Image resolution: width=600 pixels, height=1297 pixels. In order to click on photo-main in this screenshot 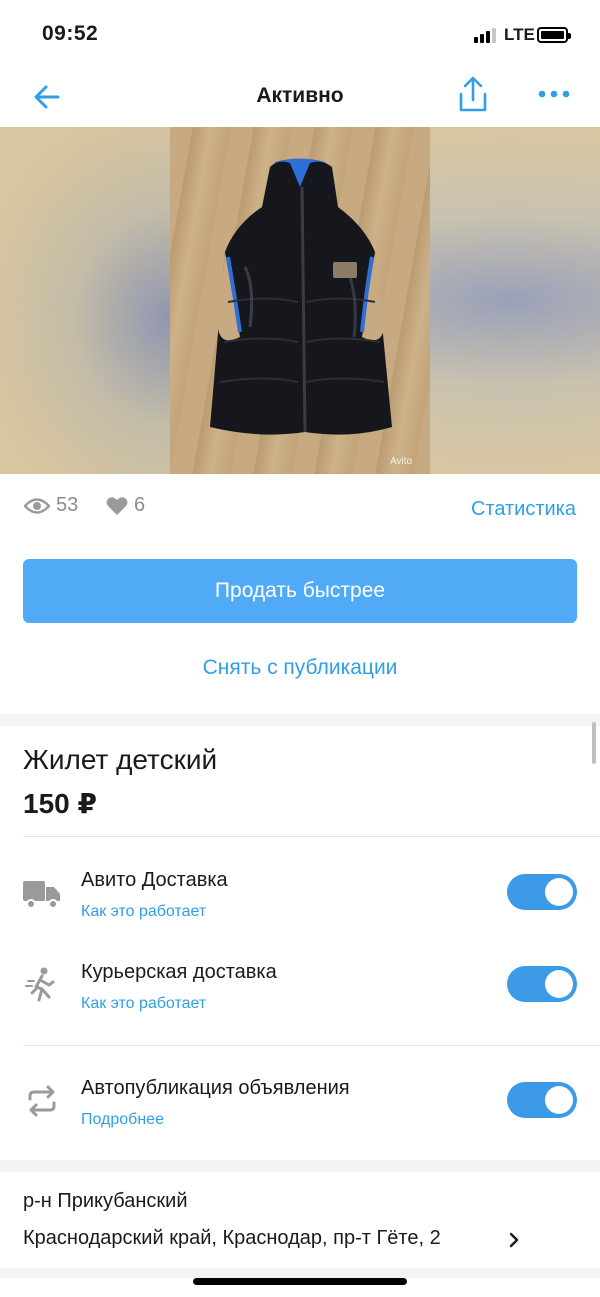, I will do `click(300, 300)`.